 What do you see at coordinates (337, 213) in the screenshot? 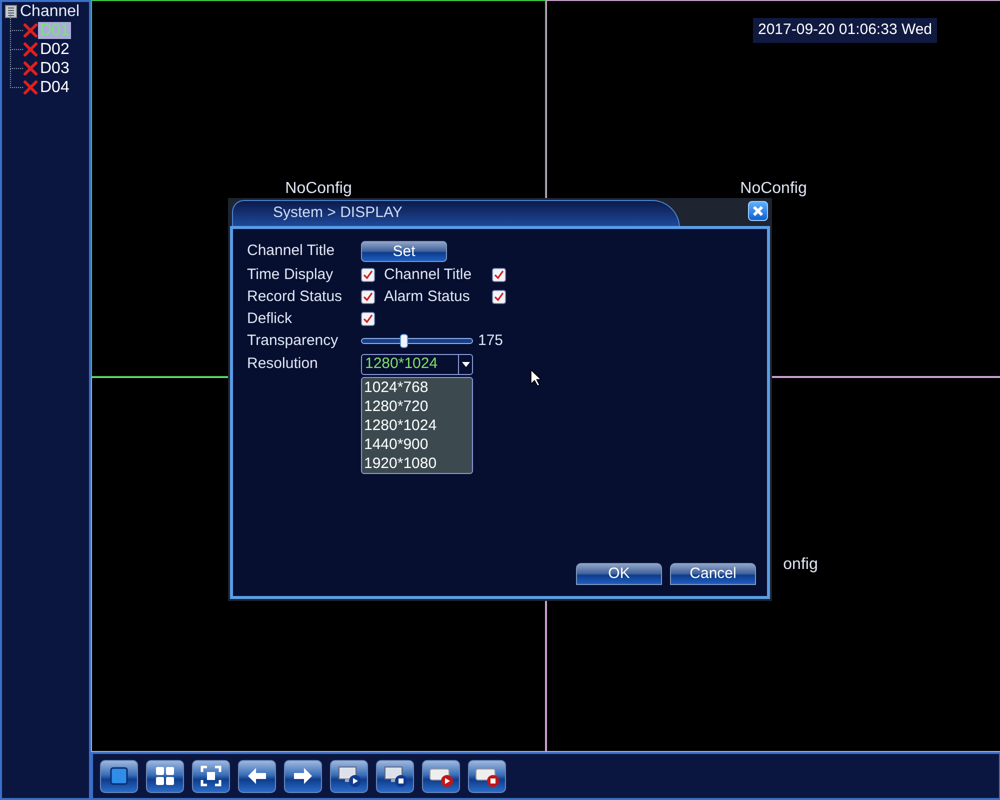
I see `dialog-title: System > DISPLAY` at bounding box center [337, 213].